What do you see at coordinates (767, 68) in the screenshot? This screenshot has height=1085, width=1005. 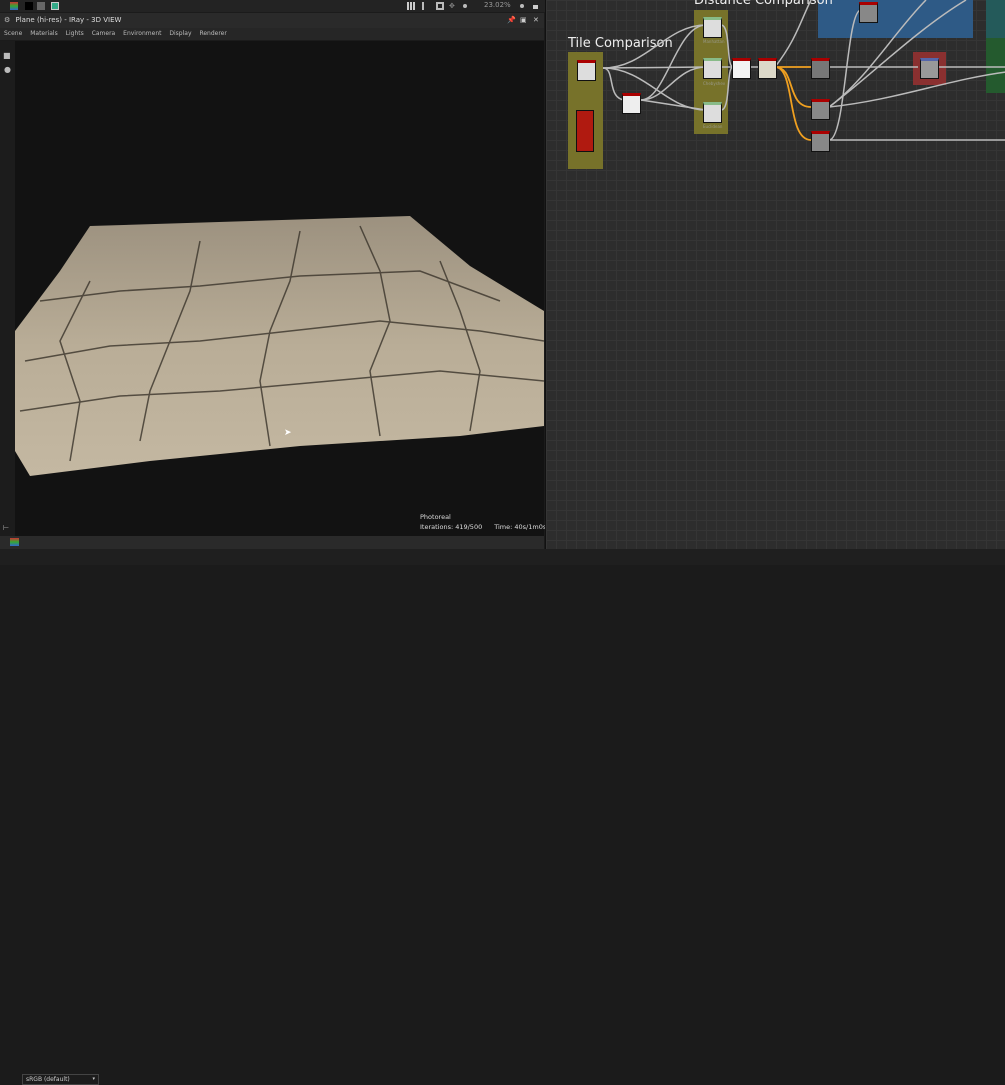 I see `warp-node` at bounding box center [767, 68].